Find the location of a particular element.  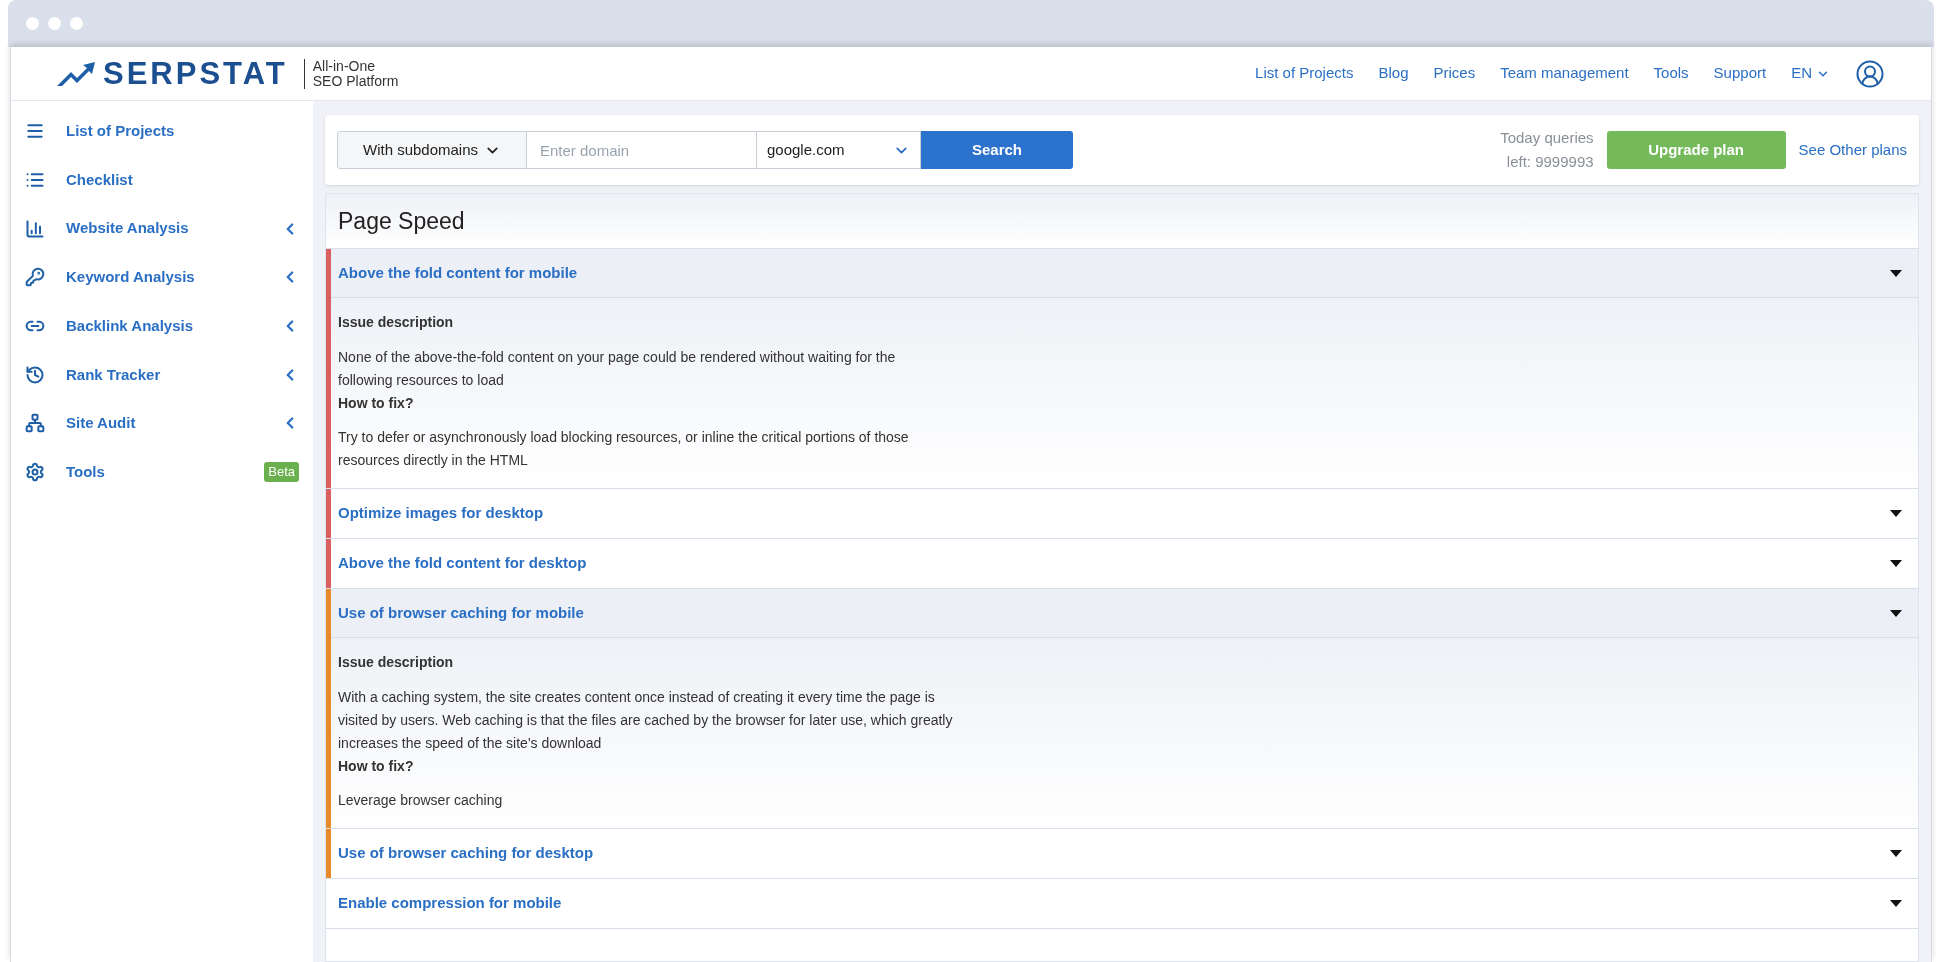

nav-link: List of Projects is located at coordinates (1304, 73).